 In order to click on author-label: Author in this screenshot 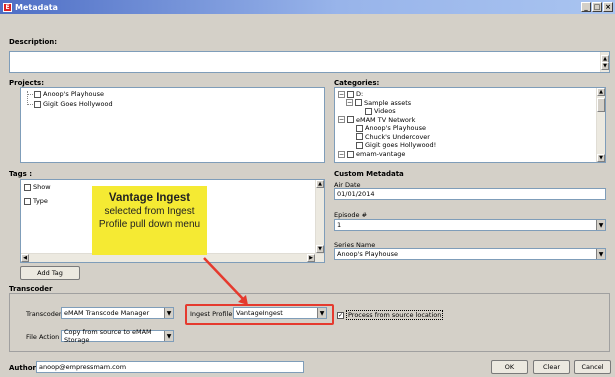, I will do `click(22, 368)`.